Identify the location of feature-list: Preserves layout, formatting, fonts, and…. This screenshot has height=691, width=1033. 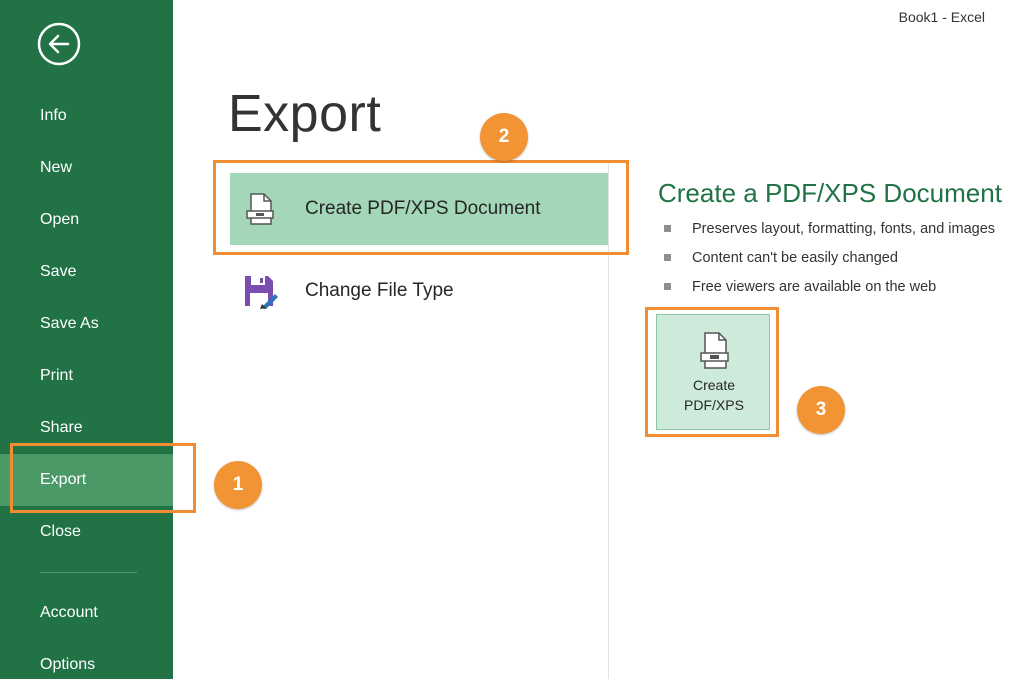
(829, 262).